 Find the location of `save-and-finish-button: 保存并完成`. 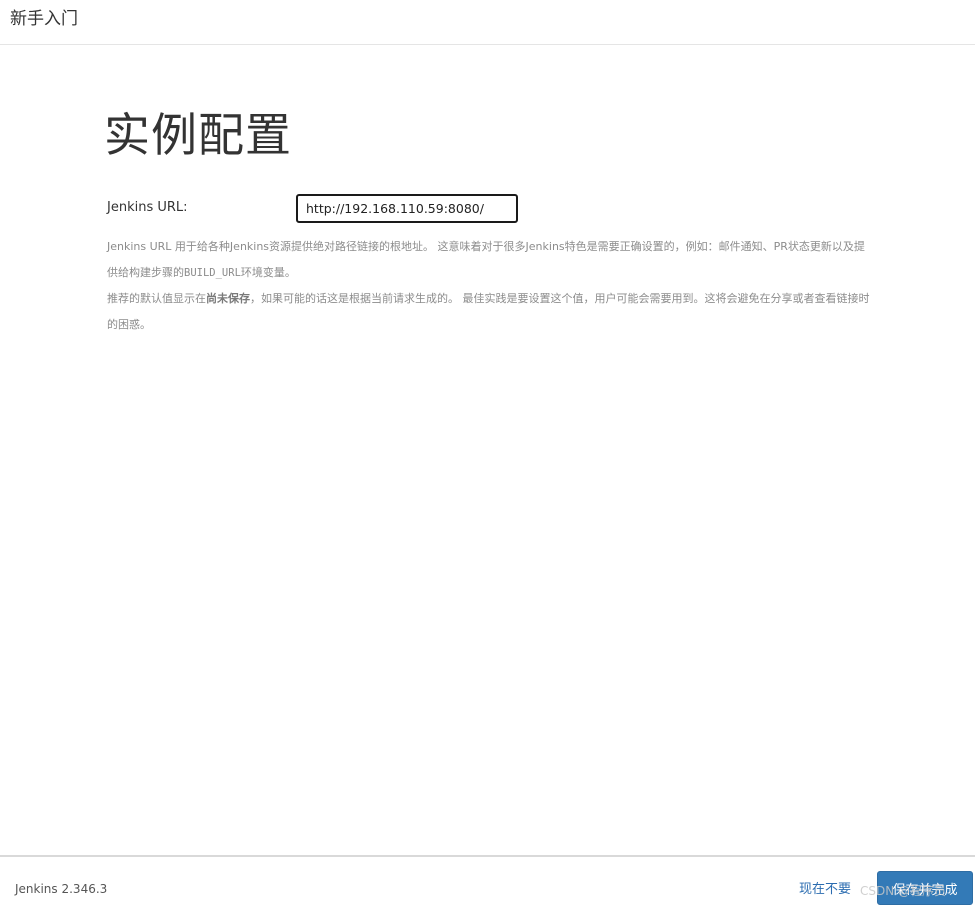

save-and-finish-button: 保存并完成 is located at coordinates (925, 888).